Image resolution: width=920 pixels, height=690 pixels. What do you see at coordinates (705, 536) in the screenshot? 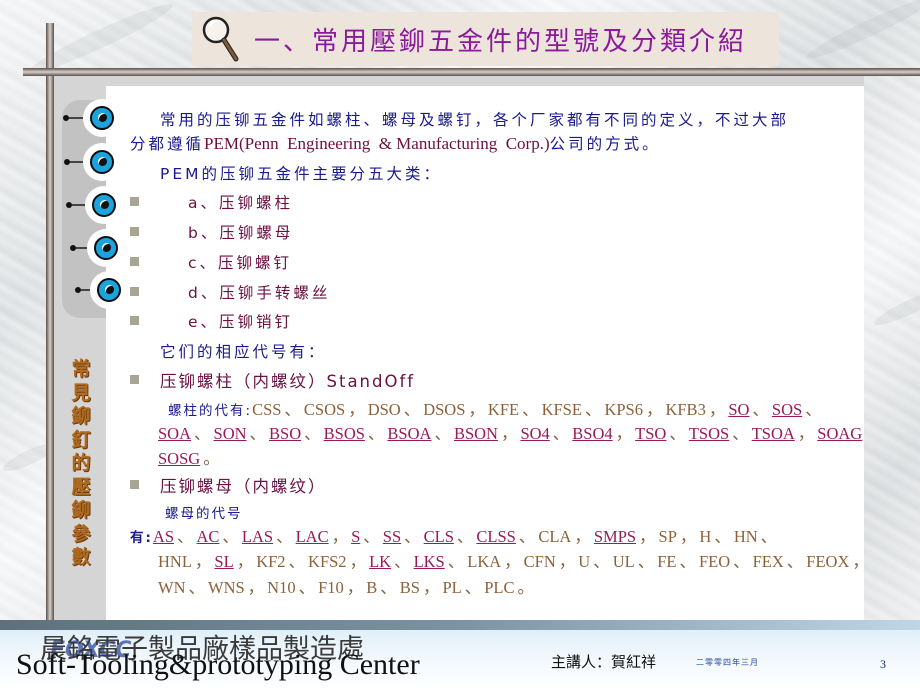
I see `code-text: H` at bounding box center [705, 536].